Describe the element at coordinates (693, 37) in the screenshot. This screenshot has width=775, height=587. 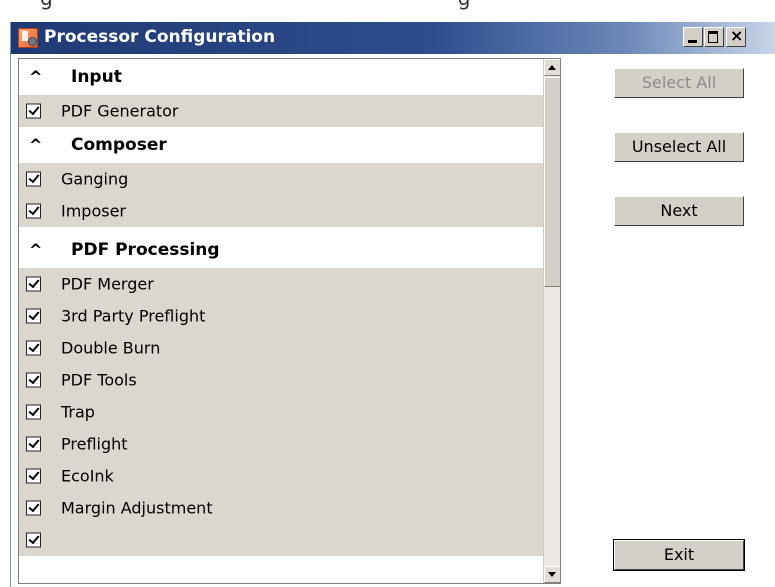
I see `minimize-button` at that location.